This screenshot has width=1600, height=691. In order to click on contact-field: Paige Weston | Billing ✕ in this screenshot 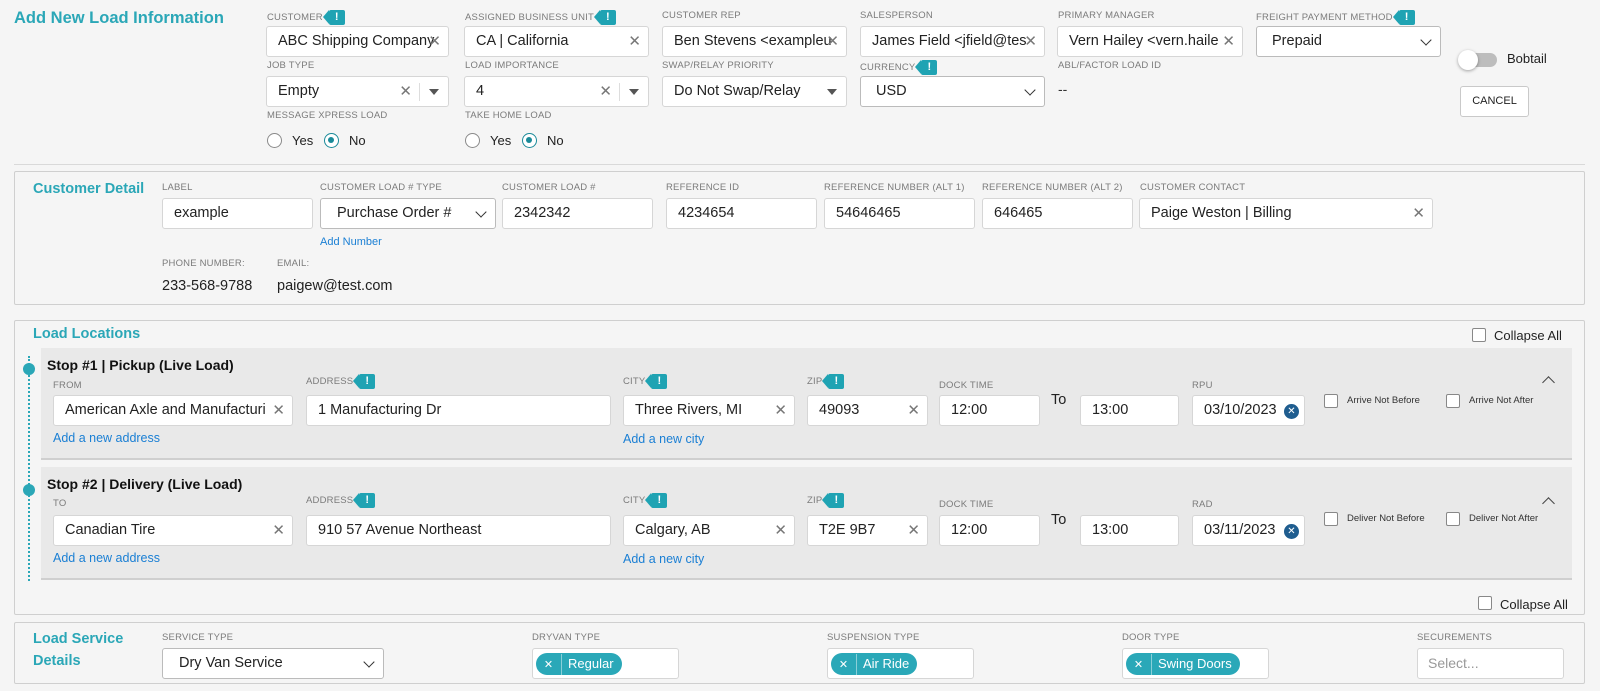, I will do `click(1286, 213)`.